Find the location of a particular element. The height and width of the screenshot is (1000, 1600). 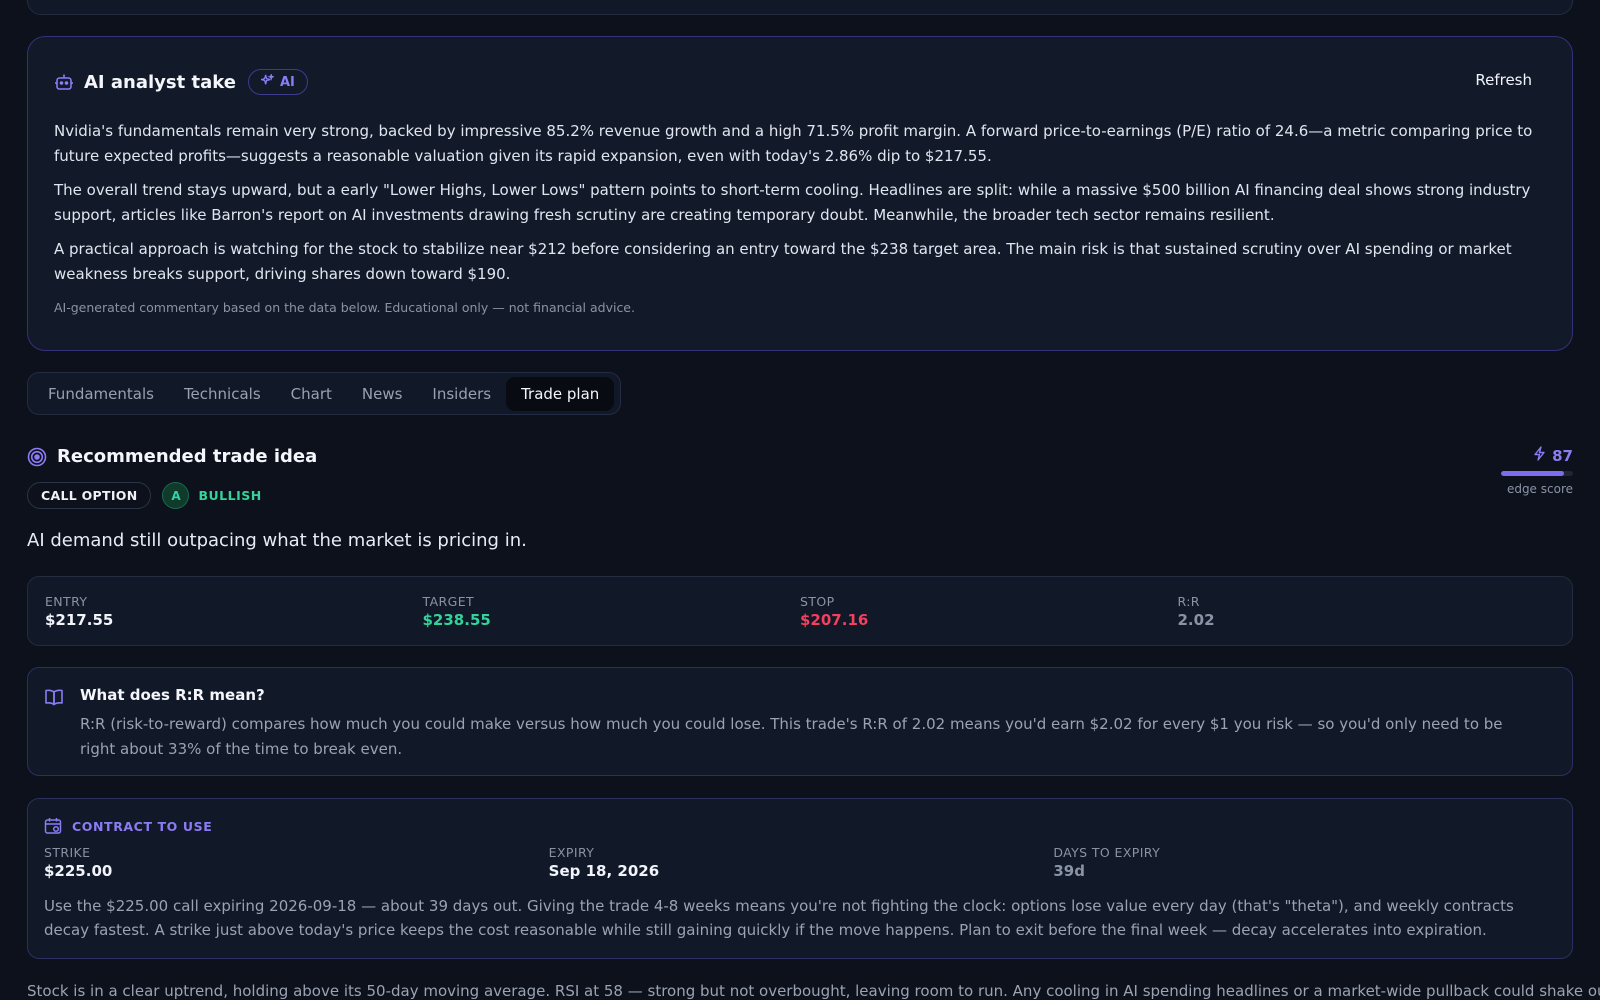

expiry-value: Sep 18, 2026 is located at coordinates (604, 871).